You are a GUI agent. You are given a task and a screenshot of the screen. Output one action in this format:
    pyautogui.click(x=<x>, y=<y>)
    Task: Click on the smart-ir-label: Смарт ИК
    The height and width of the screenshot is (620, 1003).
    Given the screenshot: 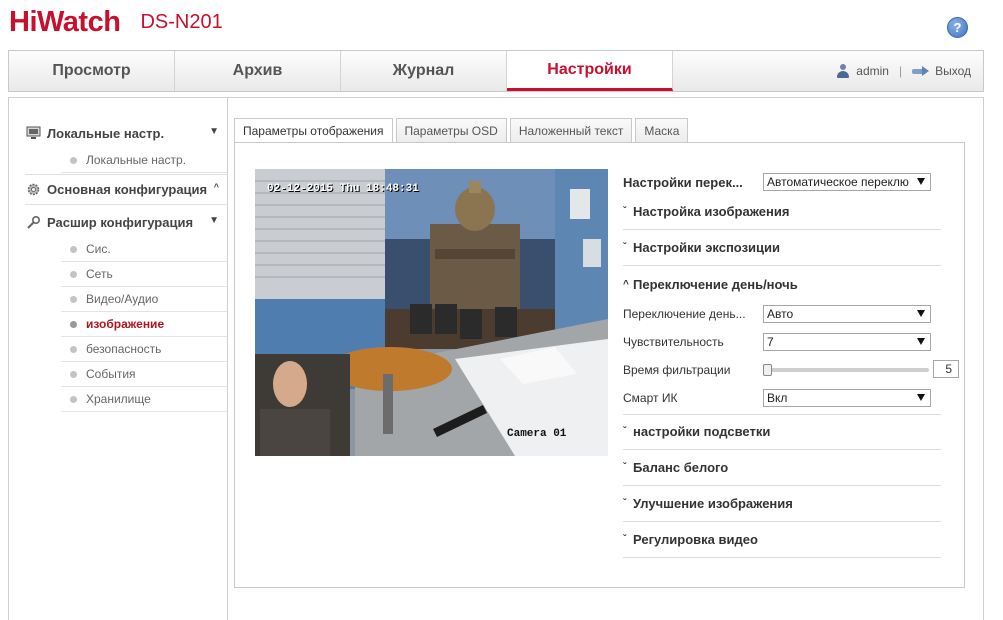 What is the action you would take?
    pyautogui.click(x=650, y=398)
    